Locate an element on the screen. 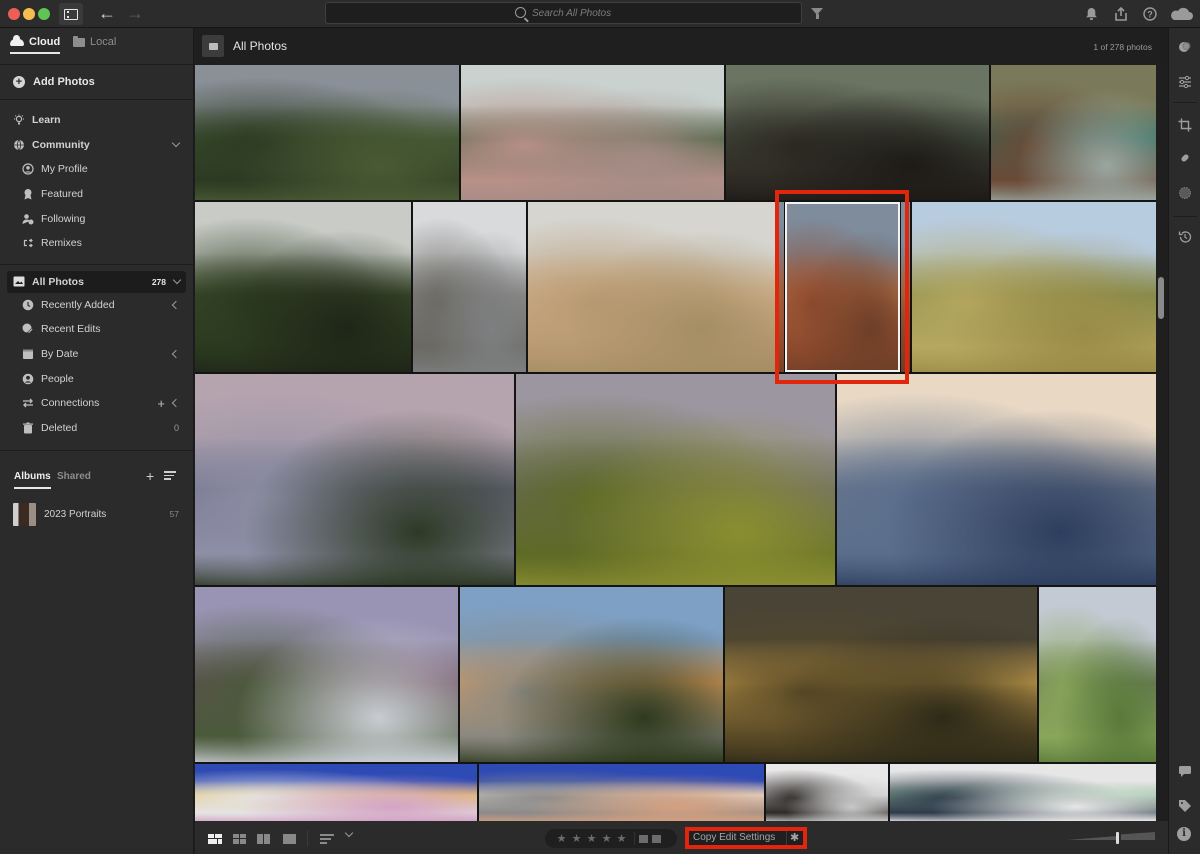 The image size is (1200, 854). sidebar-toggle-icon is located at coordinates (71, 14).